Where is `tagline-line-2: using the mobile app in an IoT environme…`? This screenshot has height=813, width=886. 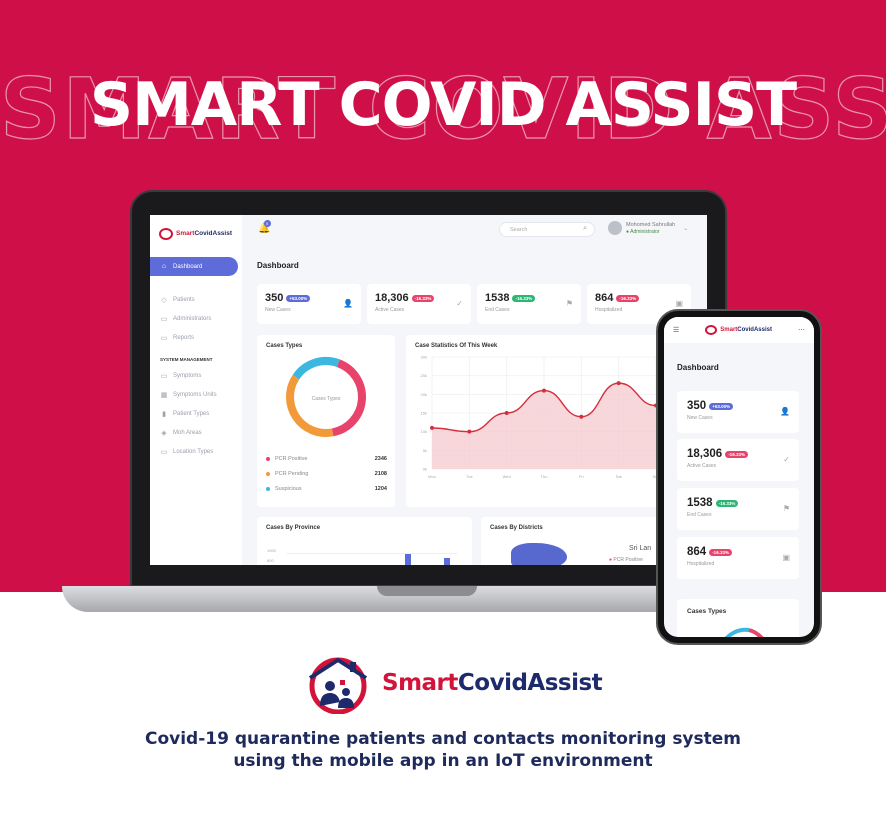 tagline-line-2: using the mobile app in an IoT environme… is located at coordinates (443, 761).